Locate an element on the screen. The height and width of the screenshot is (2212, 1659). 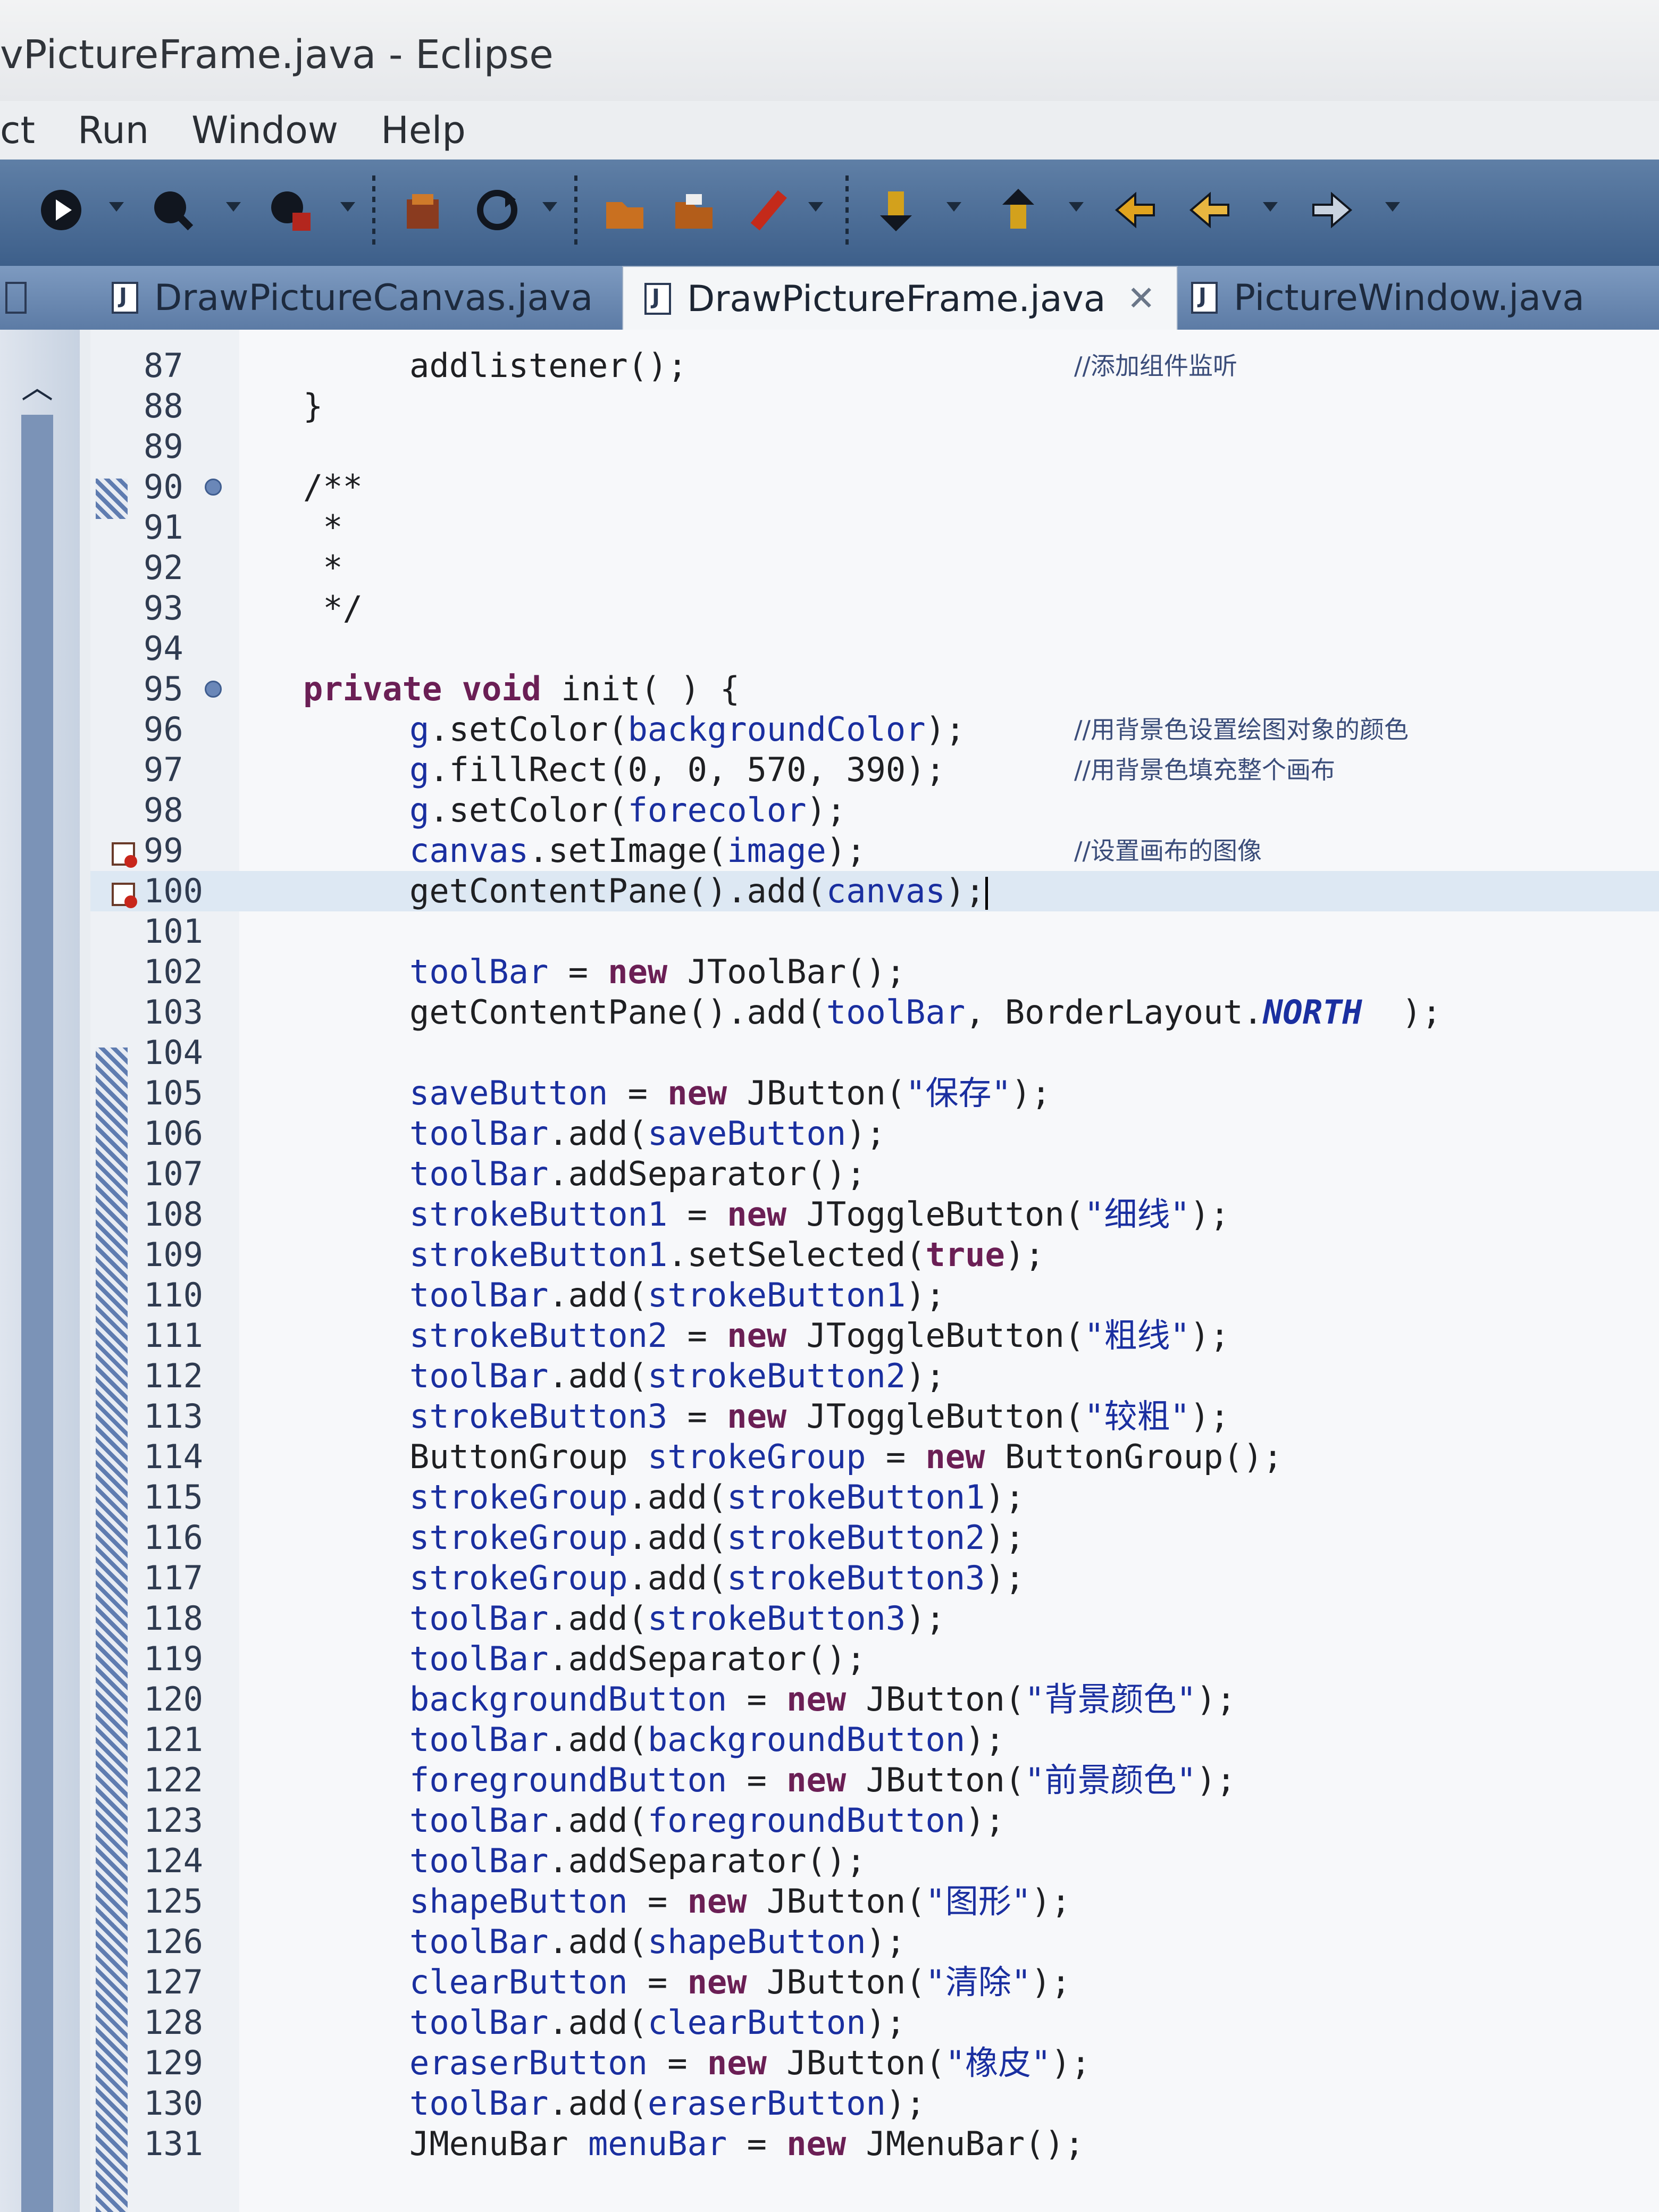
code-text: saveButton = new JButton("保存"); is located at coordinates (730, 1093).